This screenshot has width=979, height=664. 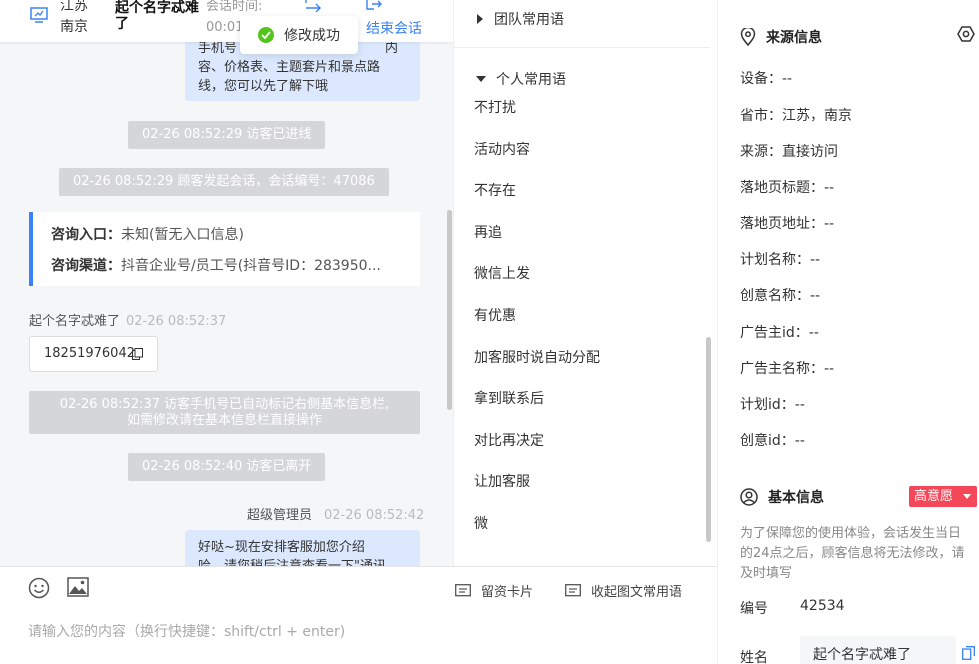 What do you see at coordinates (507, 592) in the screenshot?
I see `lead-card-label: 留资卡片` at bounding box center [507, 592].